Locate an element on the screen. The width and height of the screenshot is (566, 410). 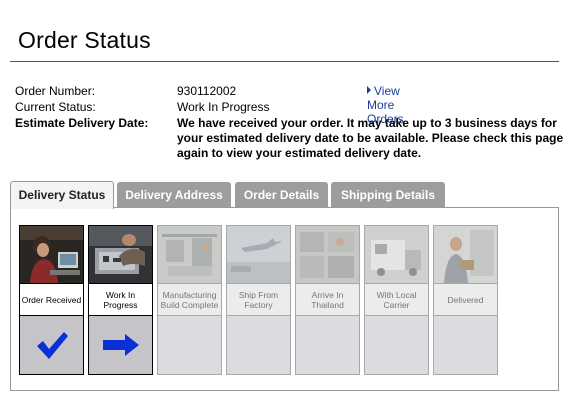
step-delivered: Delivered is located at coordinates (465, 300).